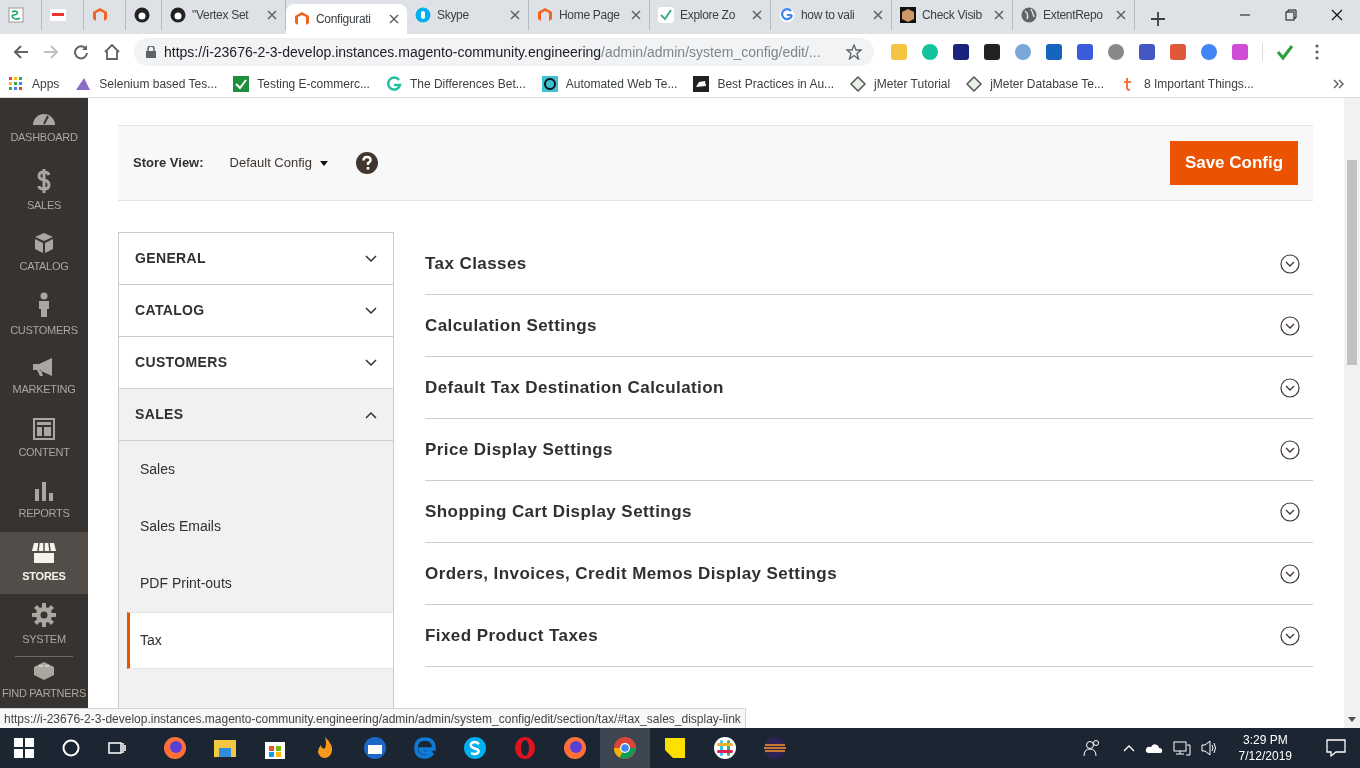 This screenshot has width=1360, height=768. I want to click on hexagon-icon, so click(545, 15).